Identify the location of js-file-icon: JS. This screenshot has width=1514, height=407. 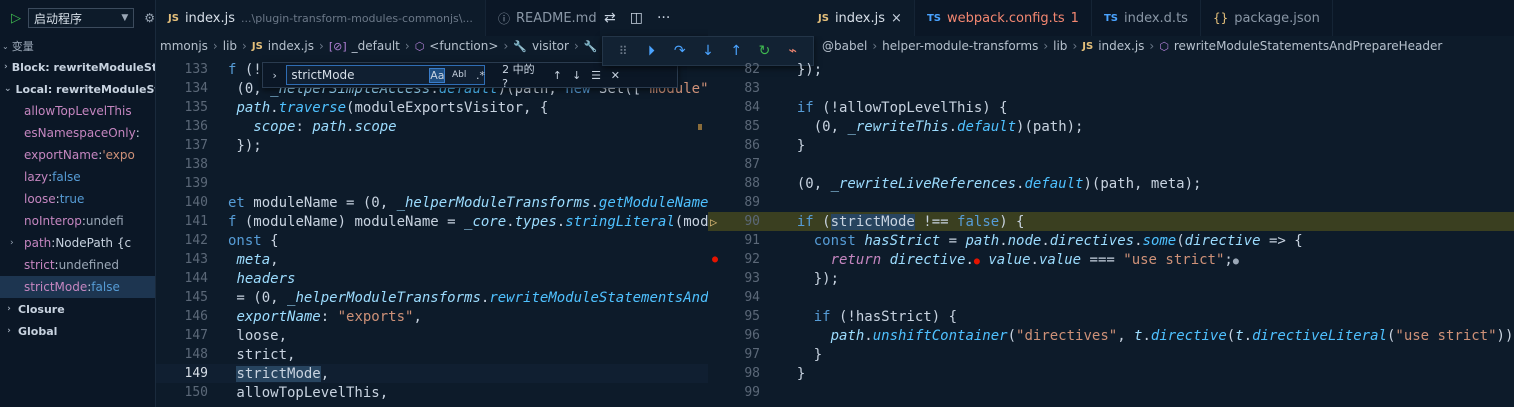
(257, 46).